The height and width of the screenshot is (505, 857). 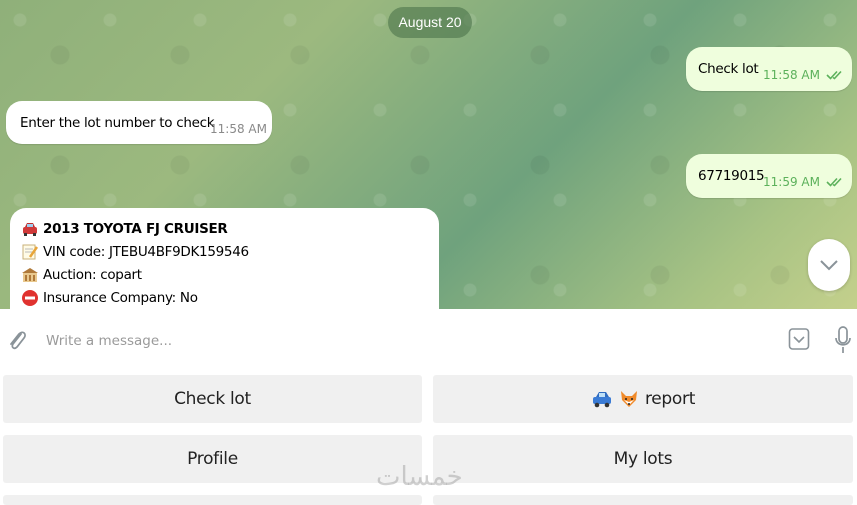 I want to click on message-text: Check lot, so click(x=728, y=69).